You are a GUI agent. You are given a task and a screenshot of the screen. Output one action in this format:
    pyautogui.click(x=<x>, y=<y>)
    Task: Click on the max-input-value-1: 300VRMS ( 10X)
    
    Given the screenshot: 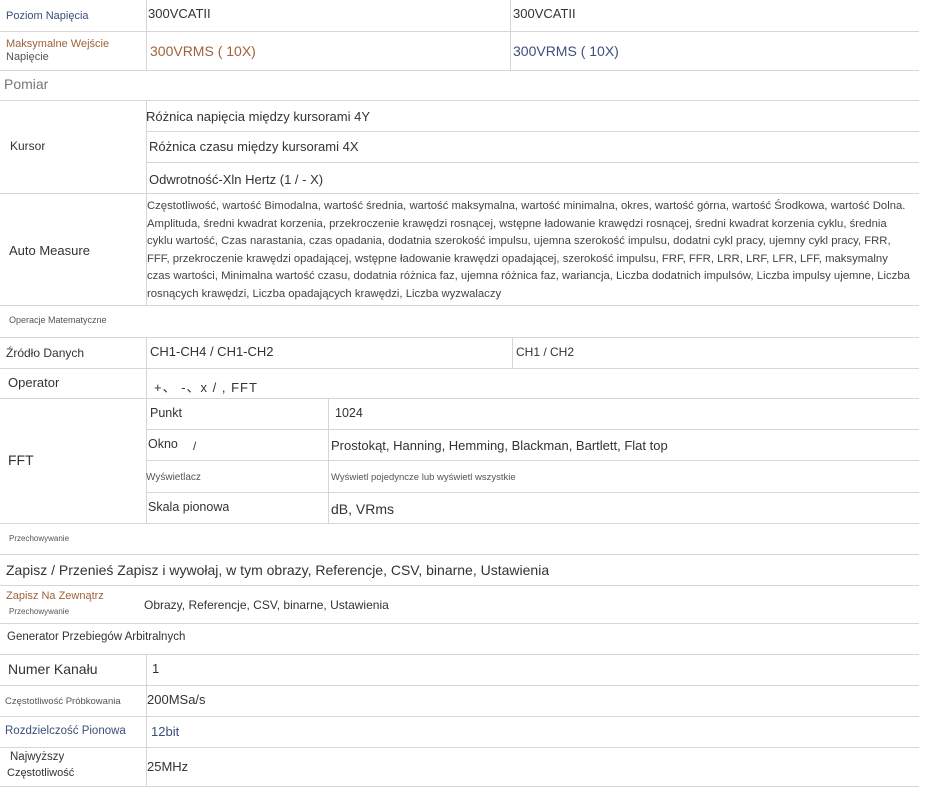 What is the action you would take?
    pyautogui.click(x=203, y=51)
    